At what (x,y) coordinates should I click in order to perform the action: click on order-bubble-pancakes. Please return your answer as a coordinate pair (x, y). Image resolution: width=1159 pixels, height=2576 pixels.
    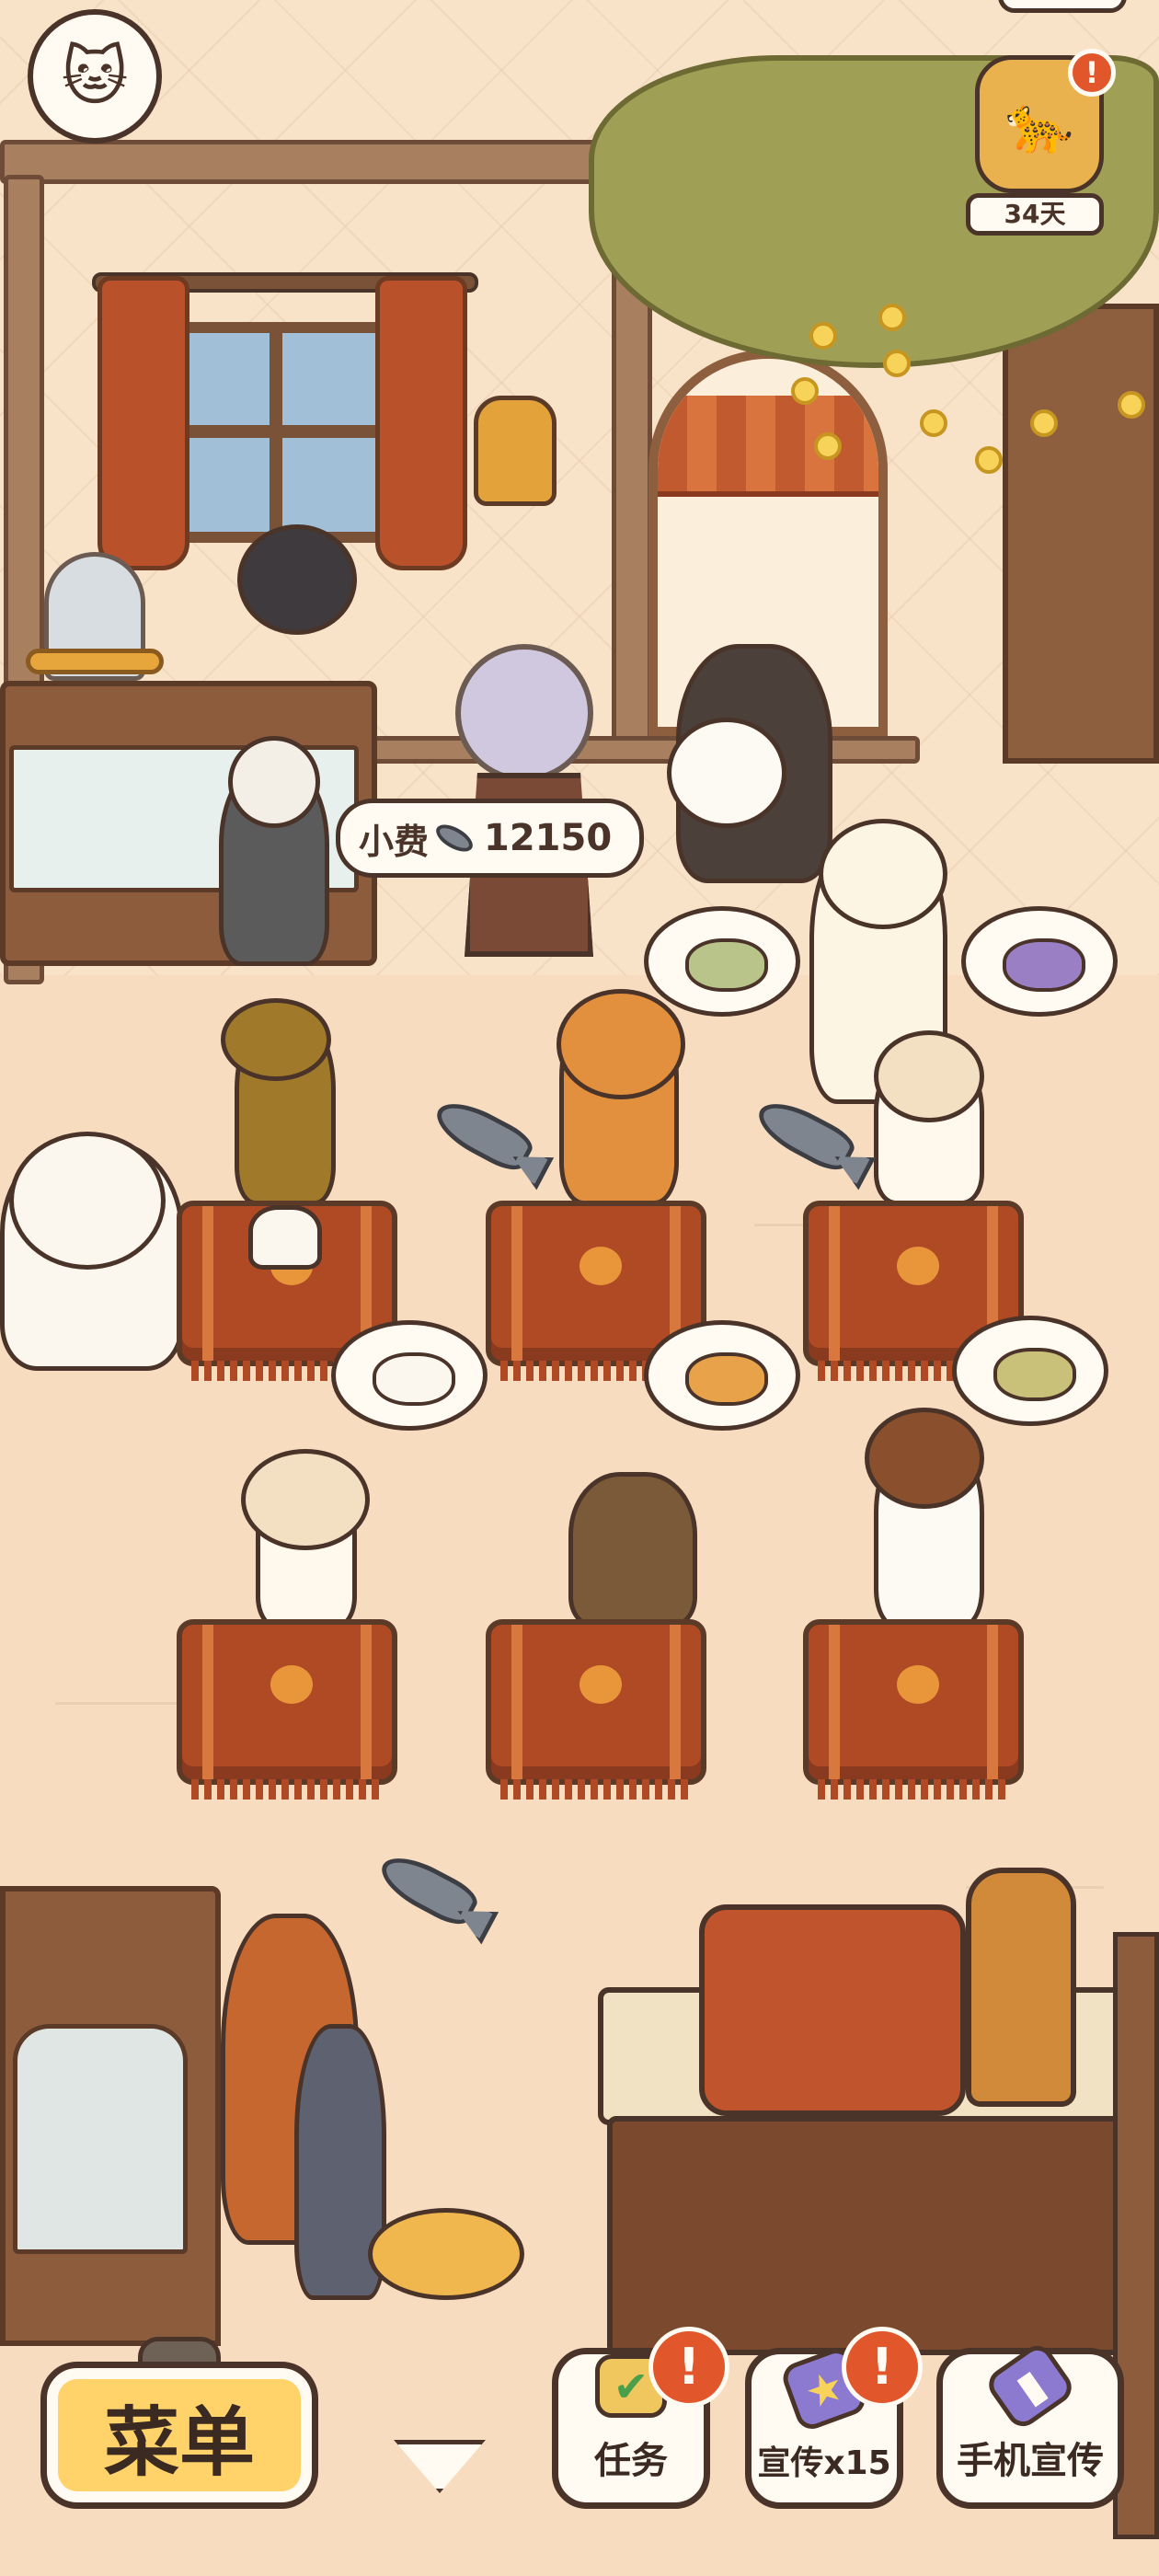
    Looking at the image, I should click on (722, 1375).